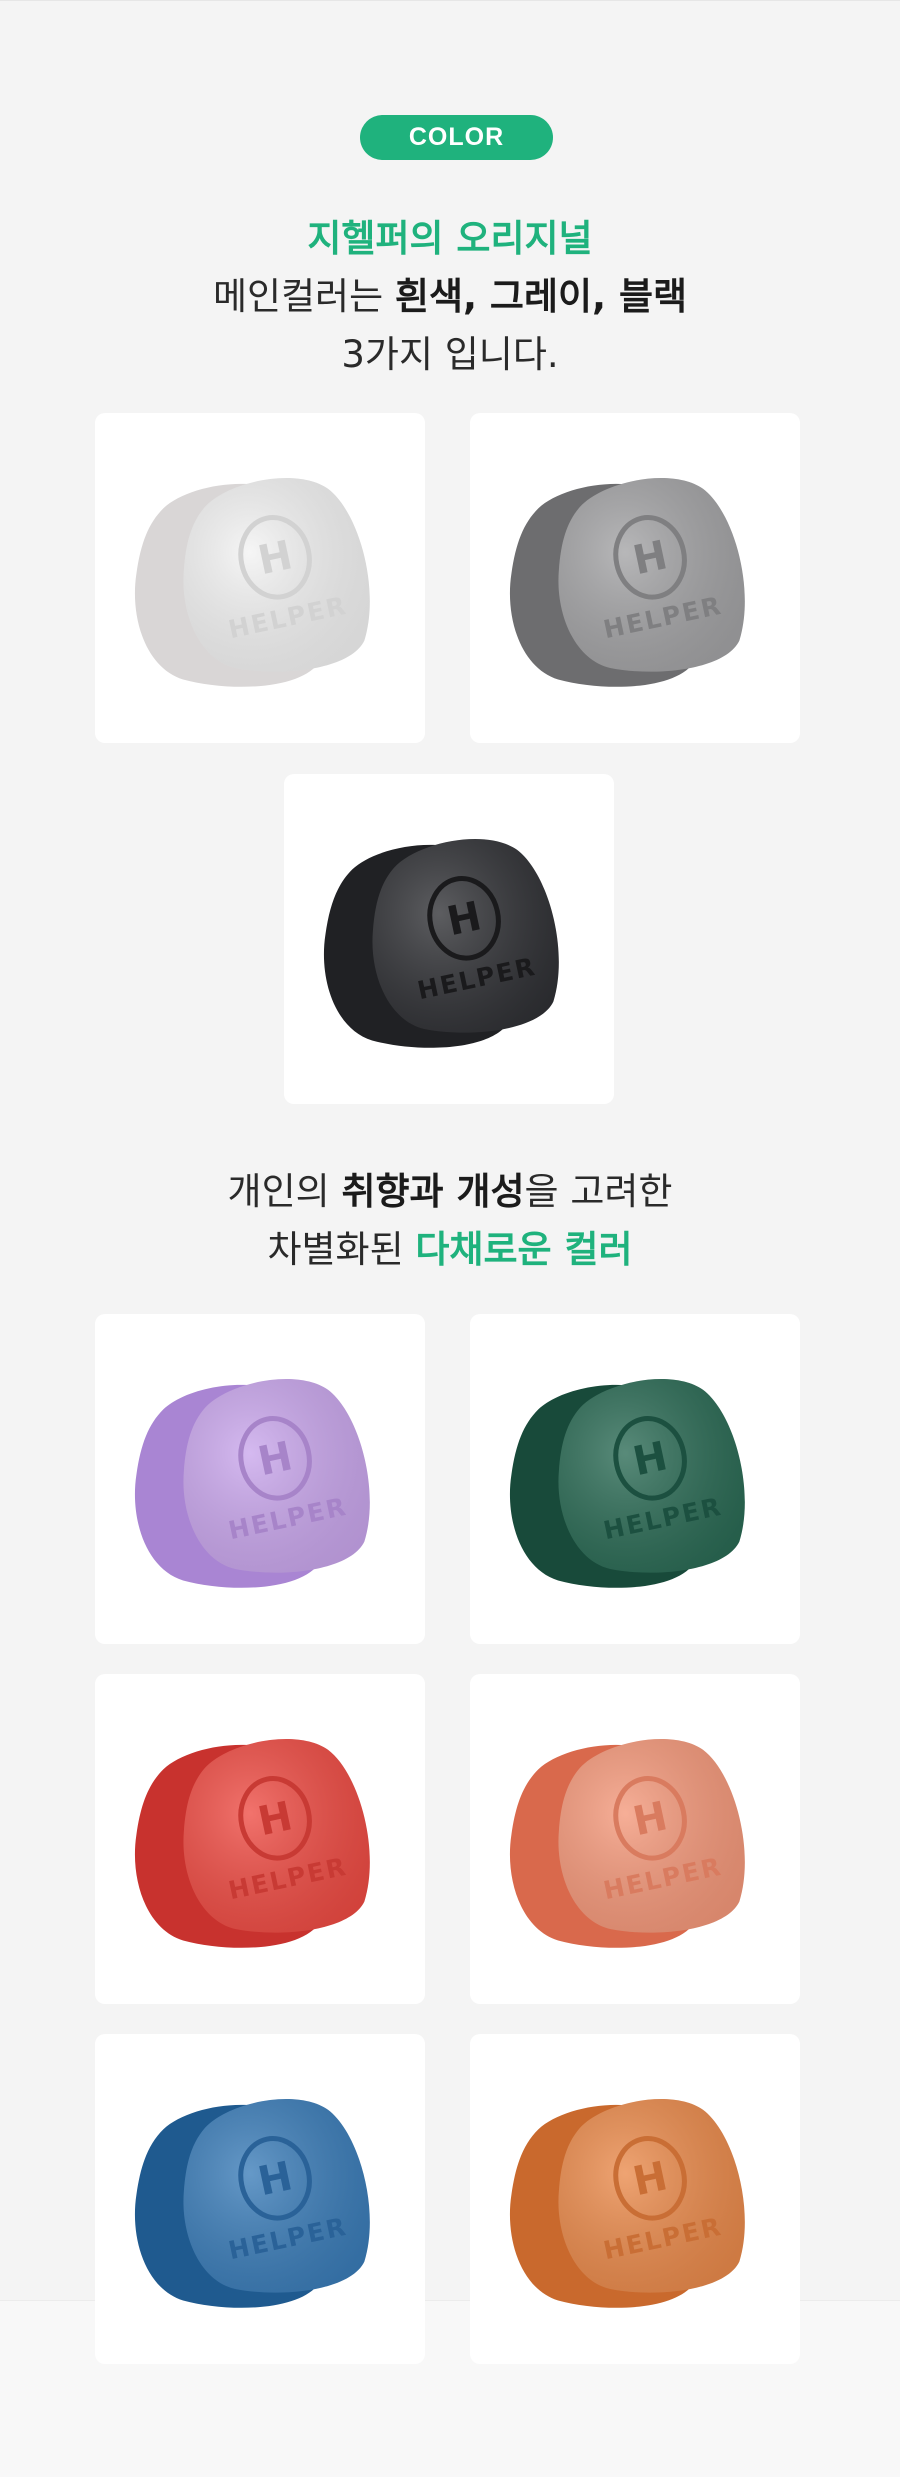 This screenshot has height=2477, width=900. I want to click on heading-green-text: 다채로운 컬러, so click(524, 1249).